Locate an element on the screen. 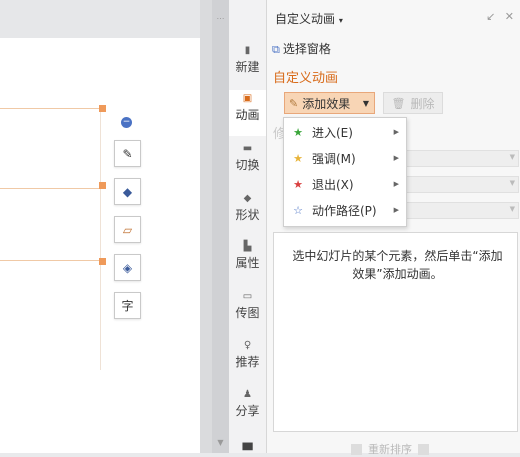 This screenshot has width=520, height=457. delete-button: 🗑 删除 is located at coordinates (413, 103).